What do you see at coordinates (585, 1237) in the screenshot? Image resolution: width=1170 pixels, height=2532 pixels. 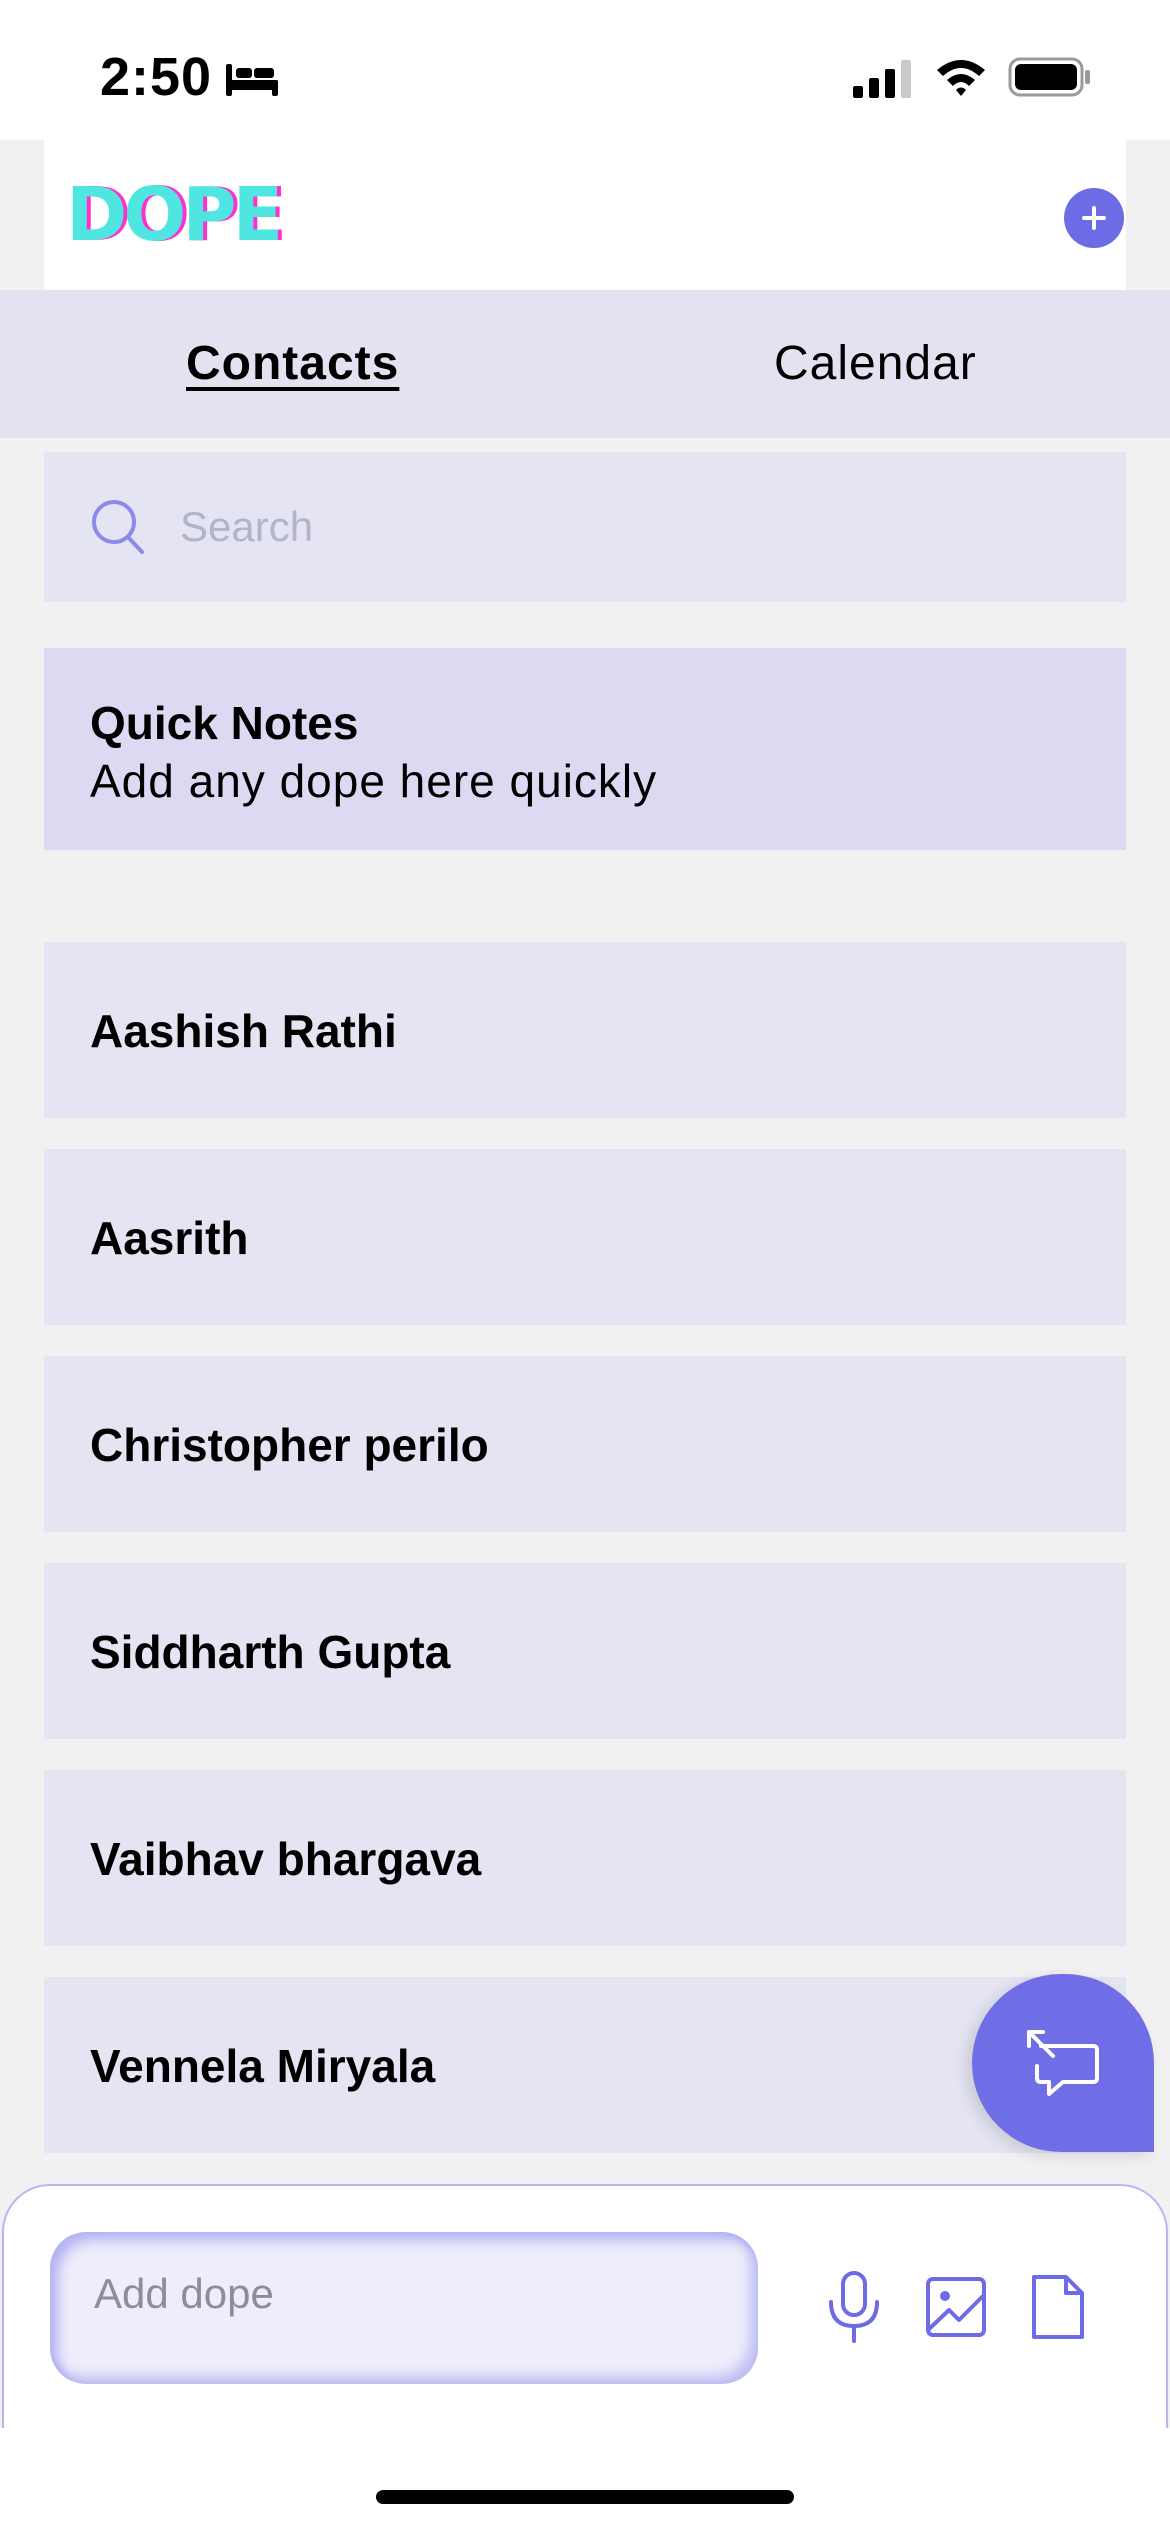 I see `contact-item: Aasrith` at bounding box center [585, 1237].